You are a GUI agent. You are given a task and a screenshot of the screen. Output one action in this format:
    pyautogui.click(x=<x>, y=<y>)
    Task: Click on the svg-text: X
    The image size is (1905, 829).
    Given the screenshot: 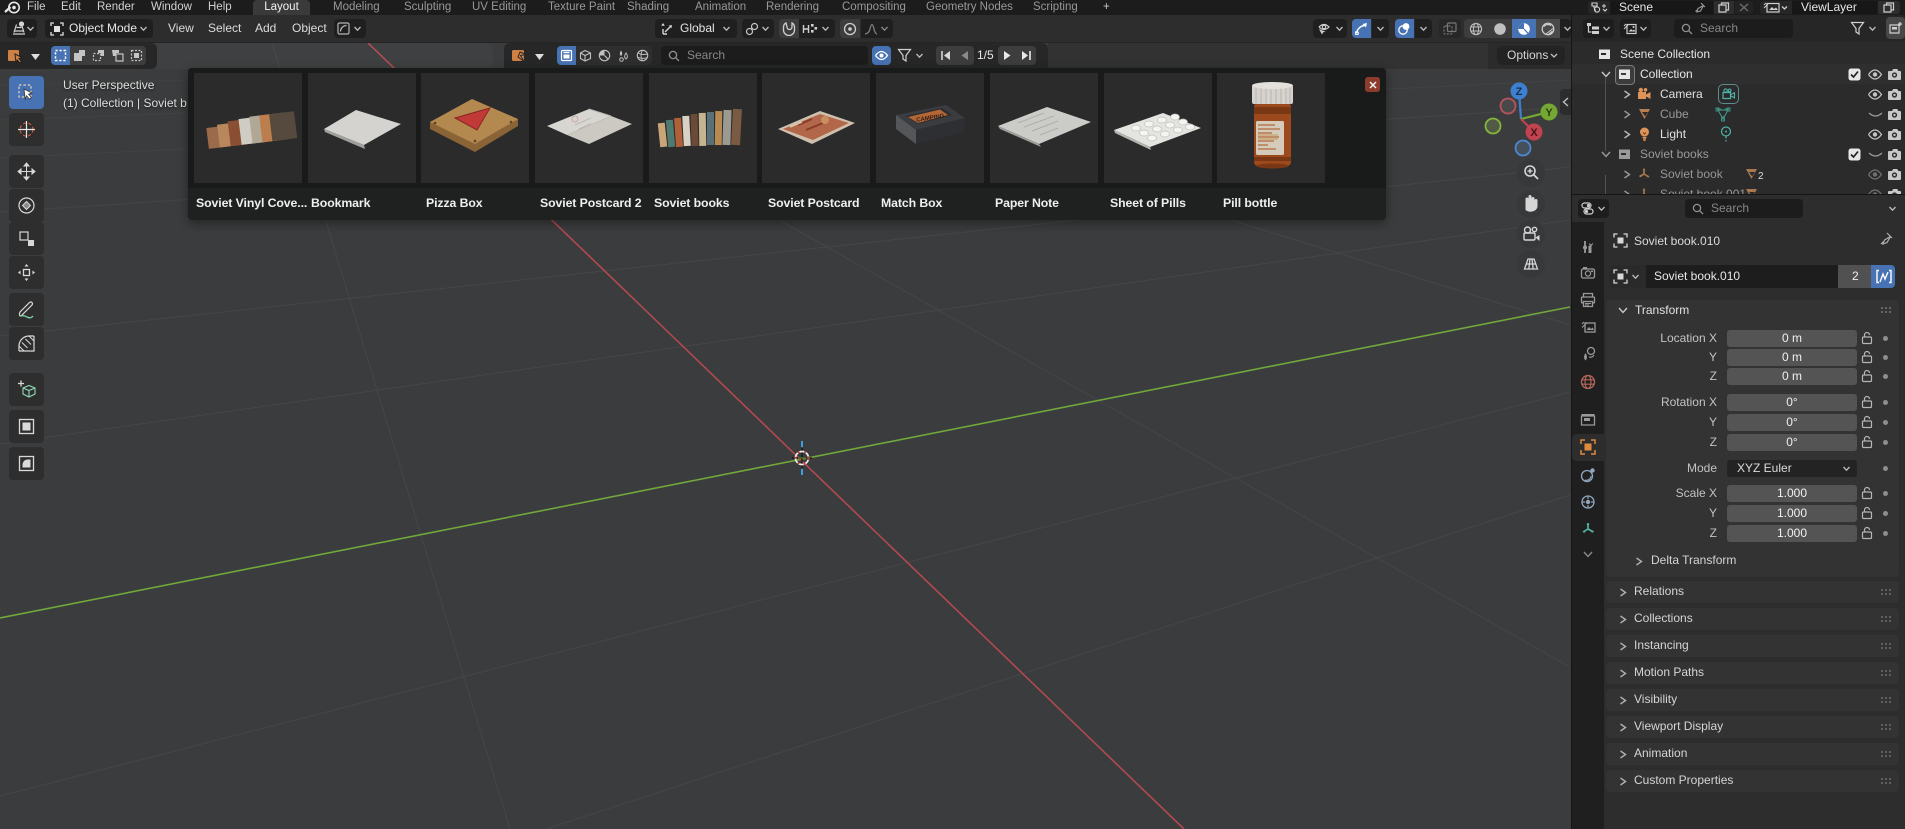 What is the action you would take?
    pyautogui.click(x=1534, y=133)
    